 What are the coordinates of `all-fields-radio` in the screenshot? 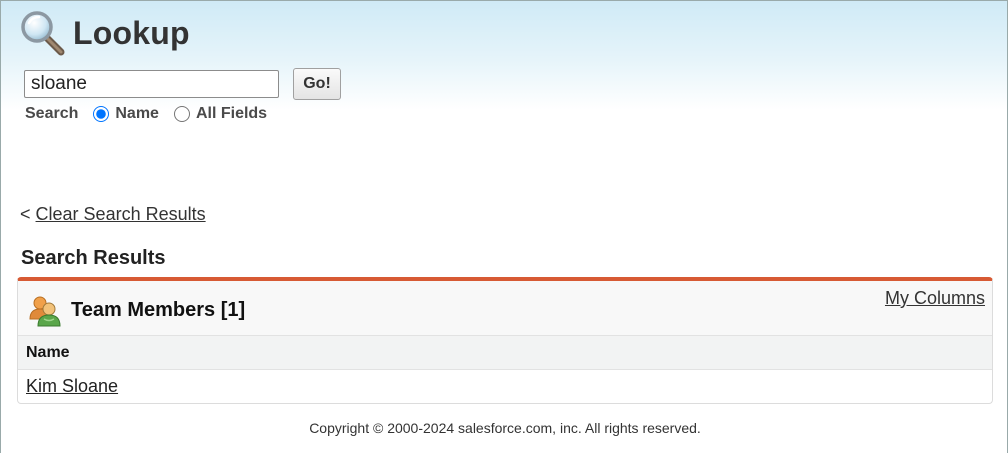 It's located at (181, 114).